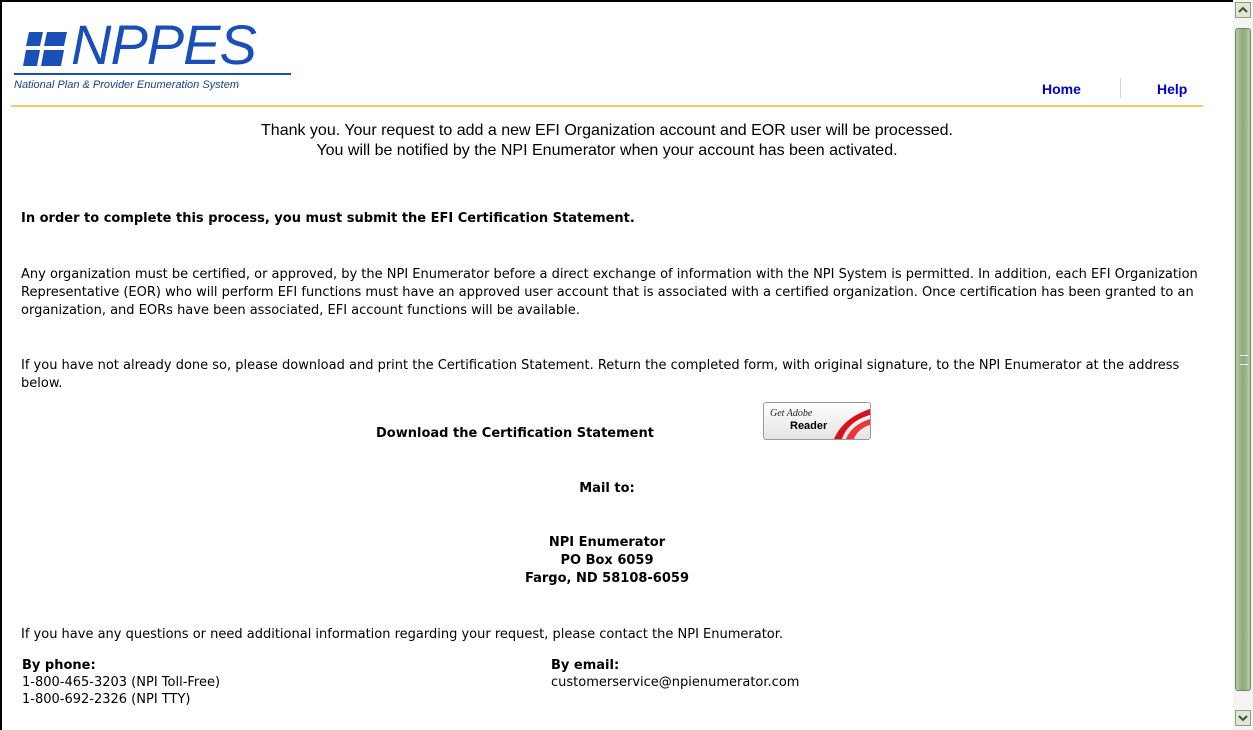  What do you see at coordinates (607, 488) in the screenshot?
I see `mail-to-label: Mail to:` at bounding box center [607, 488].